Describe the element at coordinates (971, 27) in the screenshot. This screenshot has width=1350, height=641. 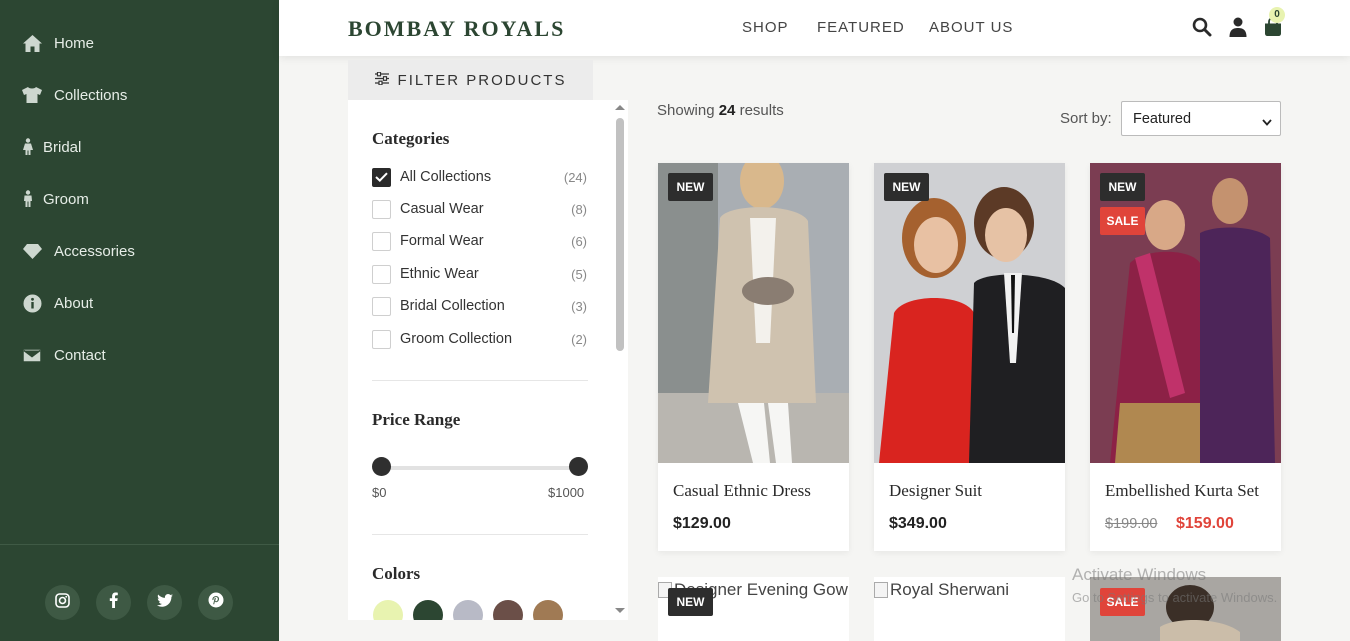
I see `nav-about-us: ABOUT US` at that location.